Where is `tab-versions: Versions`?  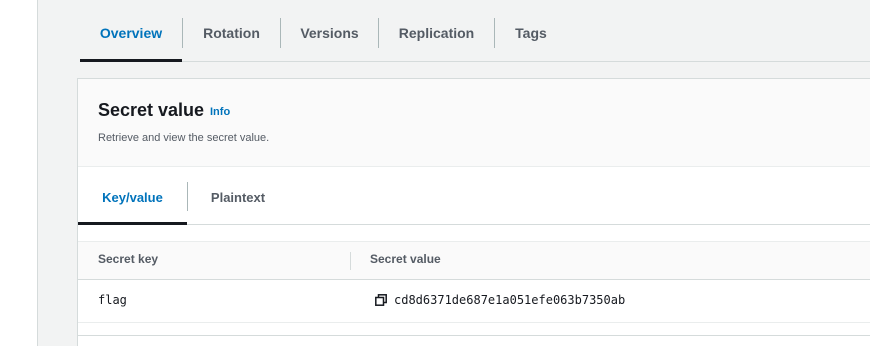
tab-versions: Versions is located at coordinates (329, 33).